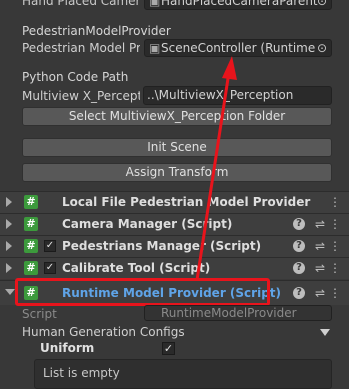 This screenshot has width=349, height=389. I want to click on script-field: RuntimeModelProvider, so click(238, 313).